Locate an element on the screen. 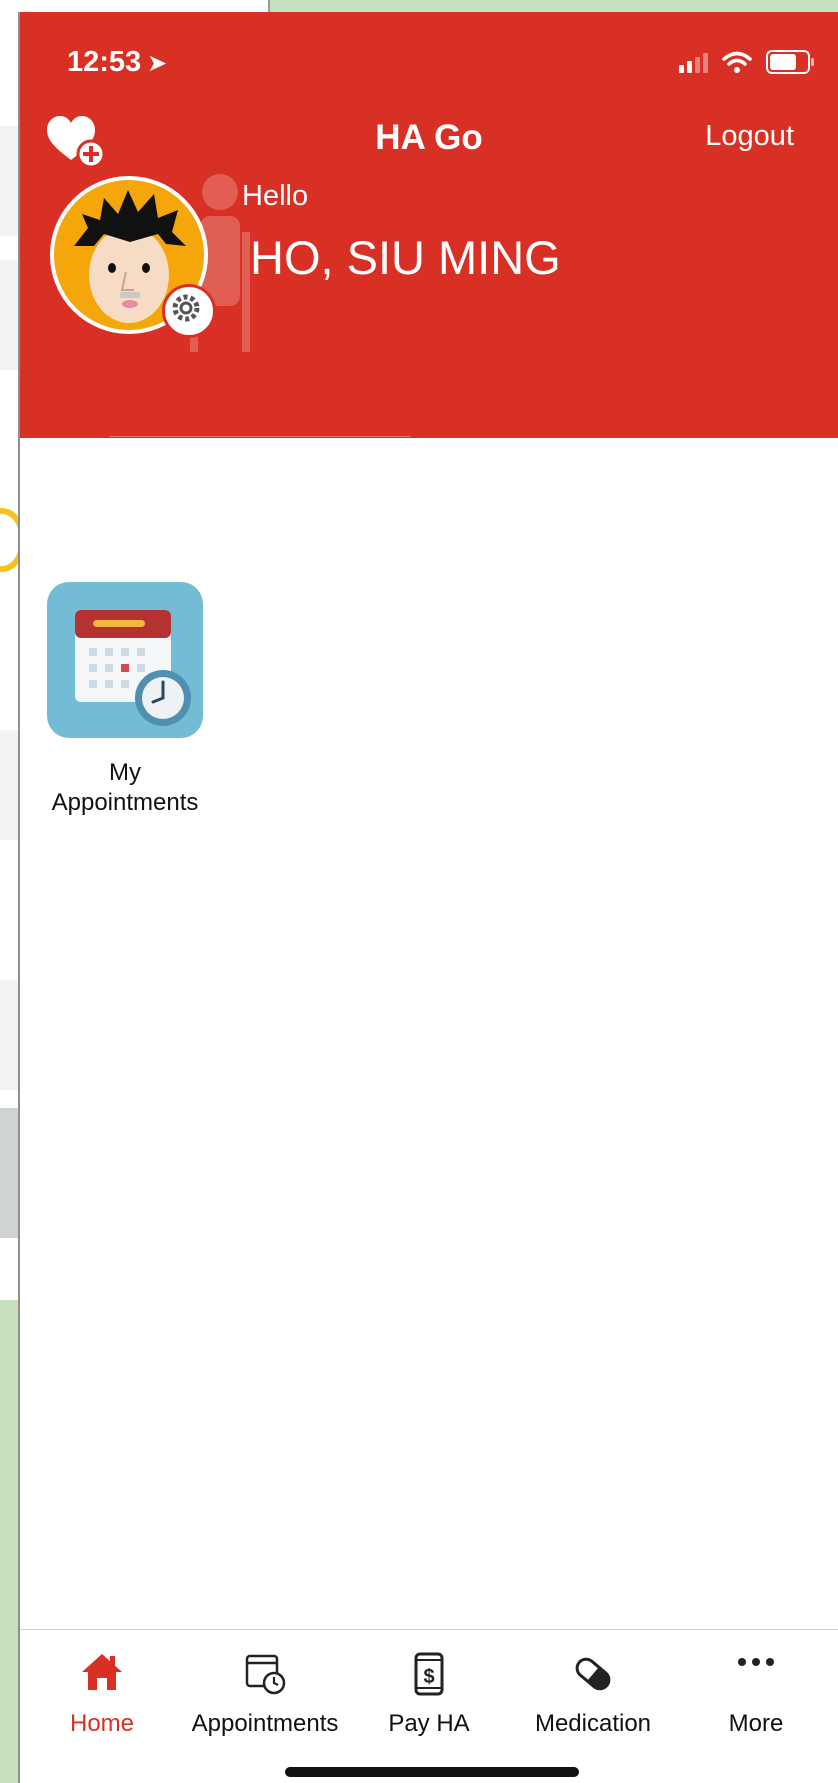 This screenshot has width=838, height=1783. tab-label: Pay HA is located at coordinates (429, 1723).